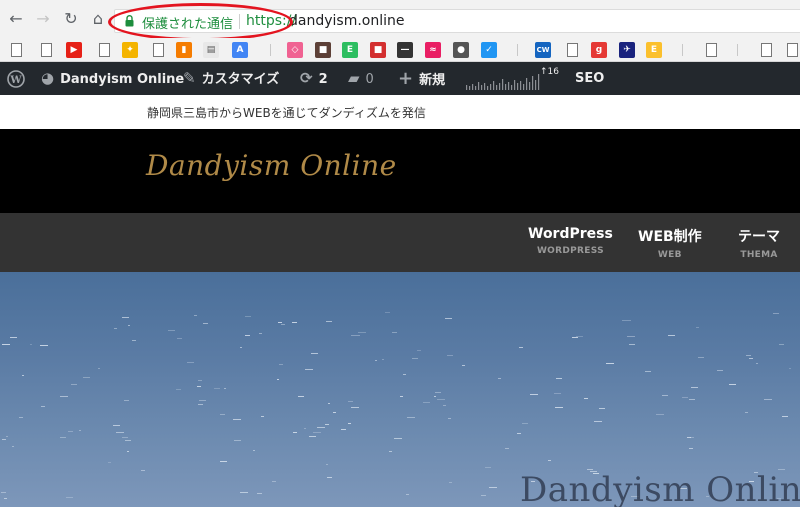  I want to click on reload-icon: ↻, so click(71, 19).